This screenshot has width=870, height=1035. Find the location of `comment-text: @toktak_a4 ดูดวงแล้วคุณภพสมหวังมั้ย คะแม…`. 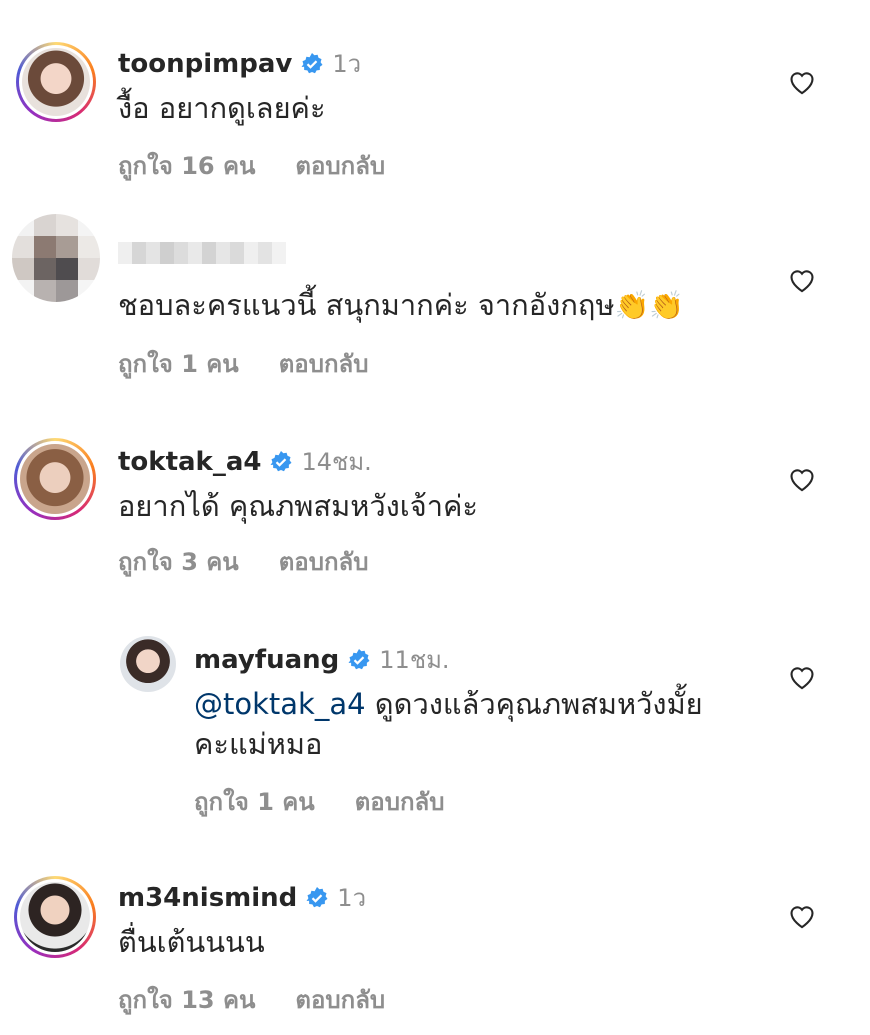

comment-text: @toktak_a4 ดูดวงแล้วคุณภพสมหวังมั้ย คะแม… is located at coordinates (494, 724).